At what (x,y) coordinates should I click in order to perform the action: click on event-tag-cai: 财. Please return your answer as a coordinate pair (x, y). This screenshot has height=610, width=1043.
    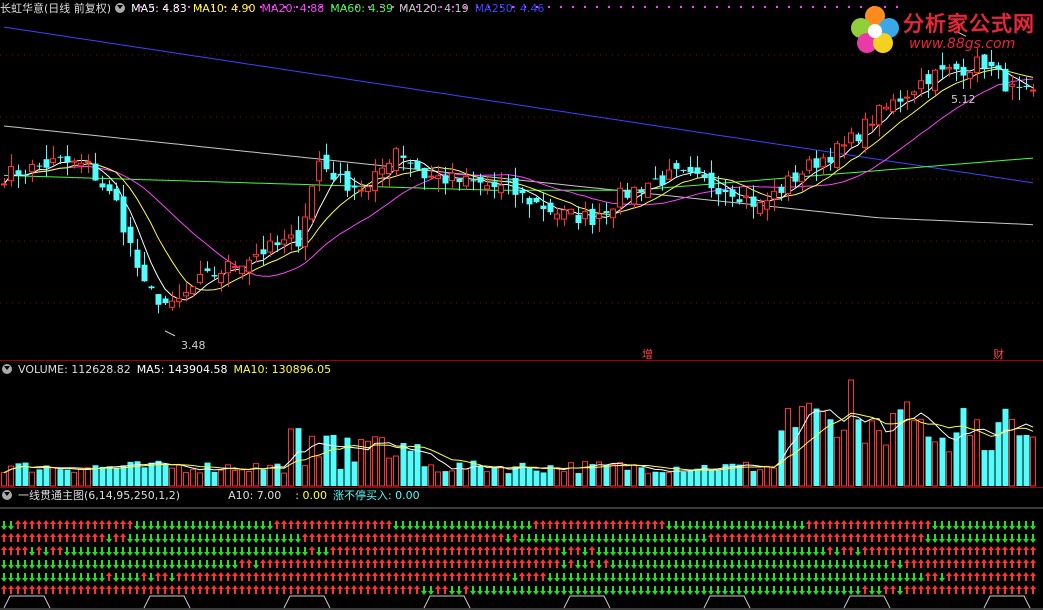
    Looking at the image, I should click on (998, 354).